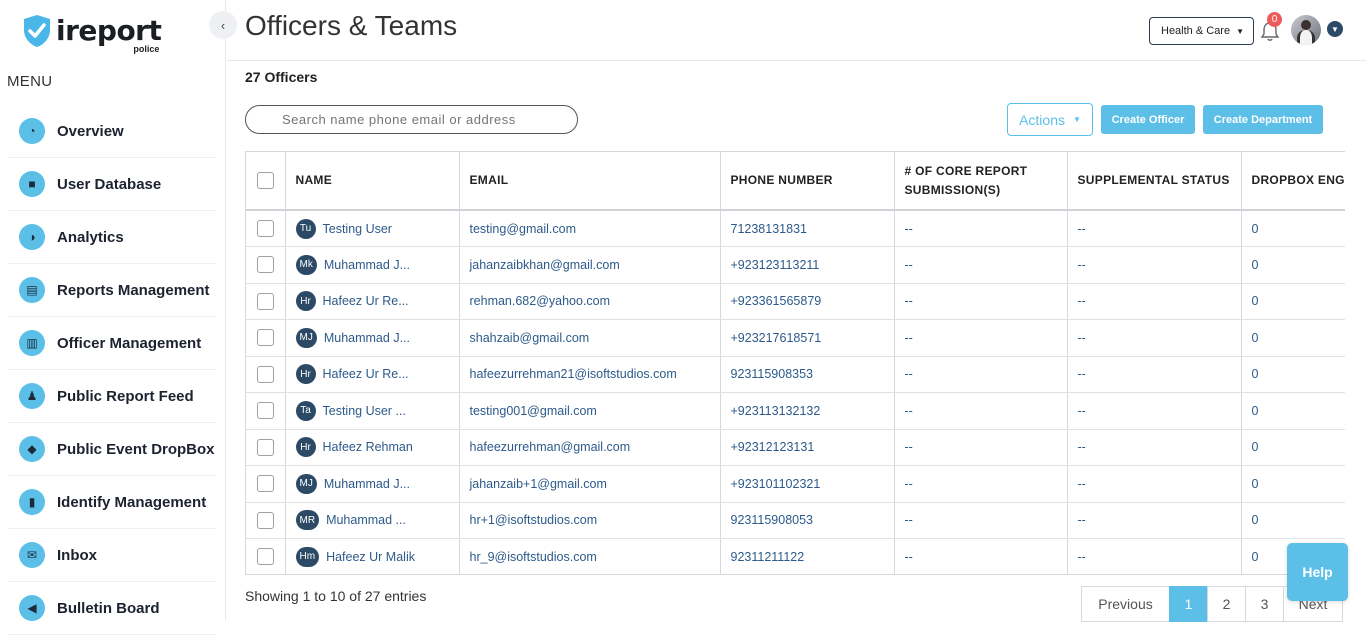 This screenshot has width=1366, height=635. I want to click on initials-avatar: MR, so click(307, 520).